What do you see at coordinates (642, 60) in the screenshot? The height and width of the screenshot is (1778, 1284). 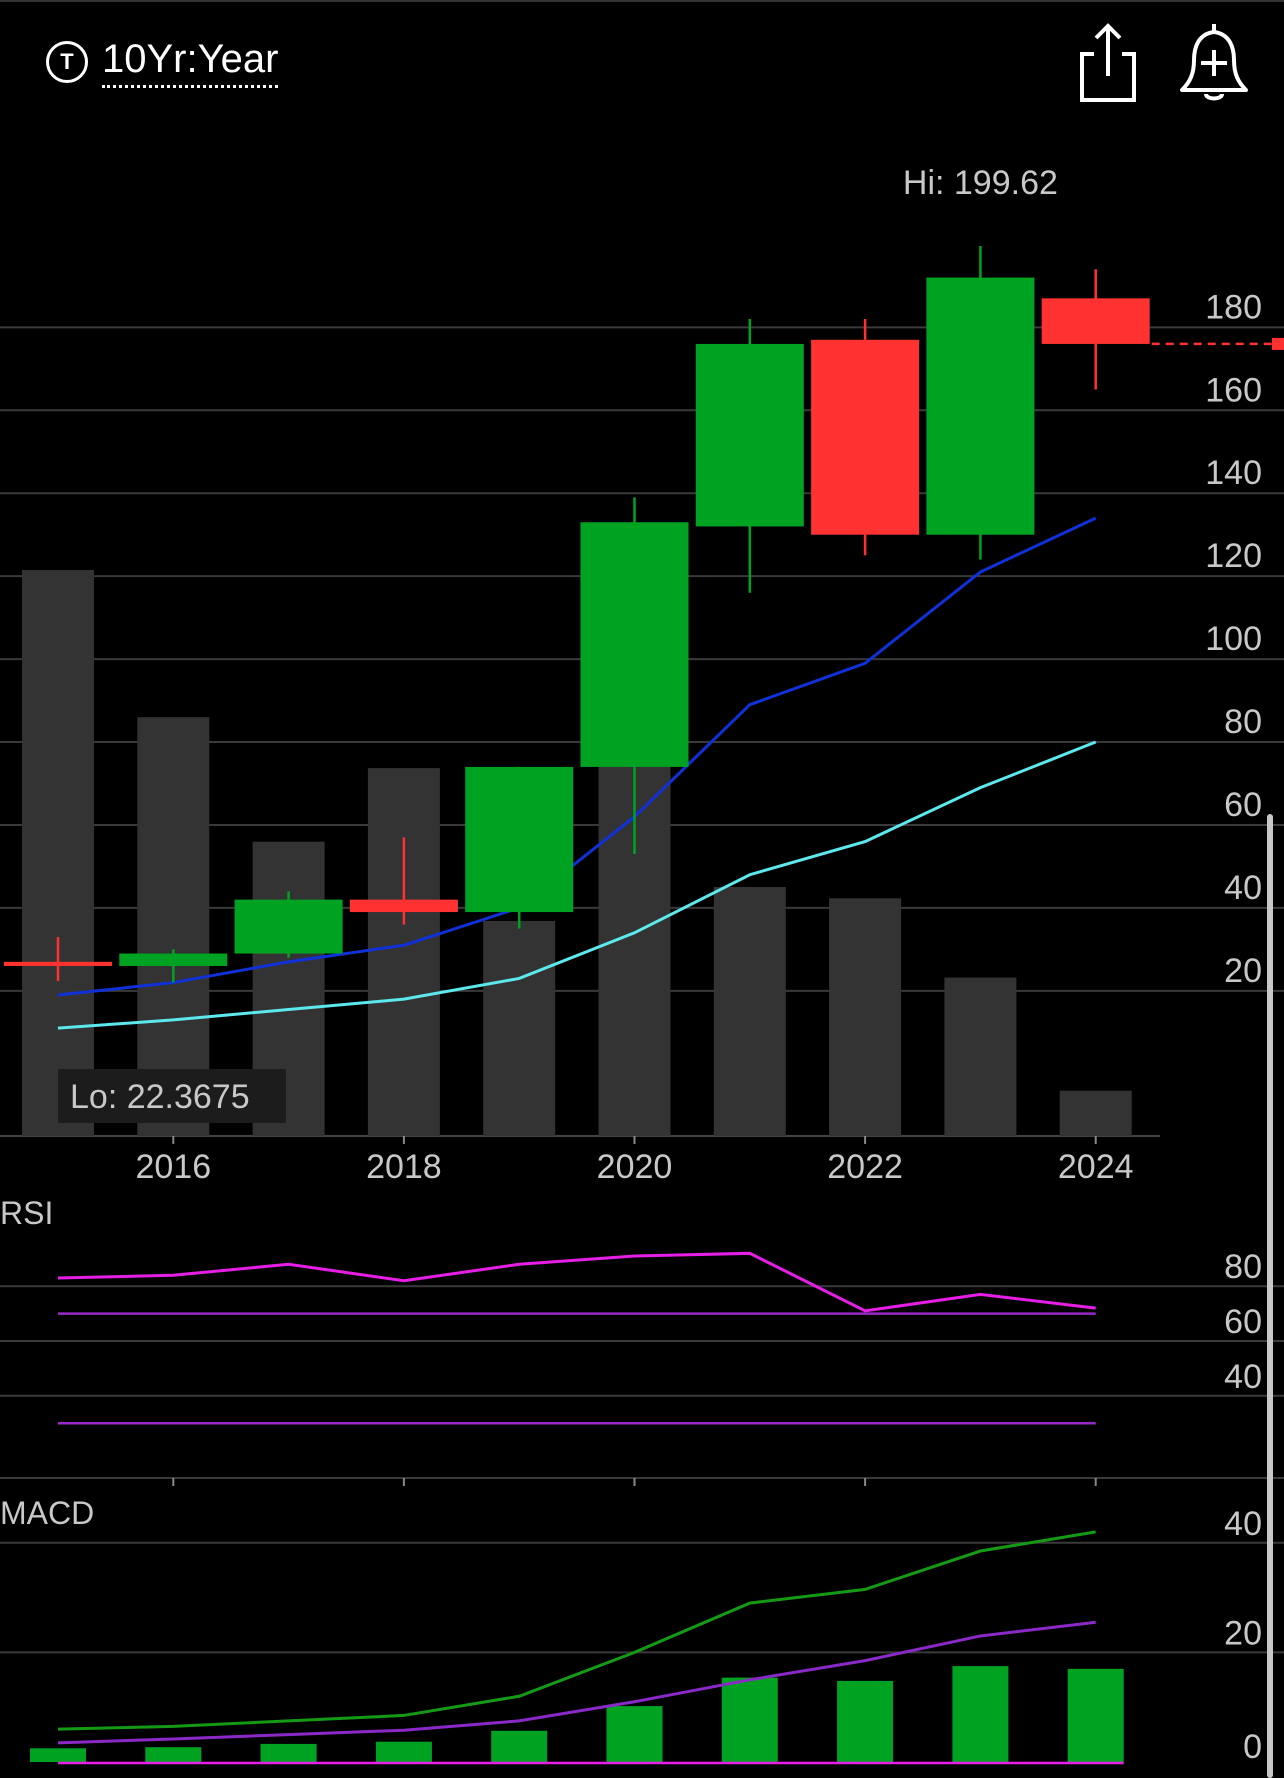 I see `chart-toolbar: T 10Yr:Year` at bounding box center [642, 60].